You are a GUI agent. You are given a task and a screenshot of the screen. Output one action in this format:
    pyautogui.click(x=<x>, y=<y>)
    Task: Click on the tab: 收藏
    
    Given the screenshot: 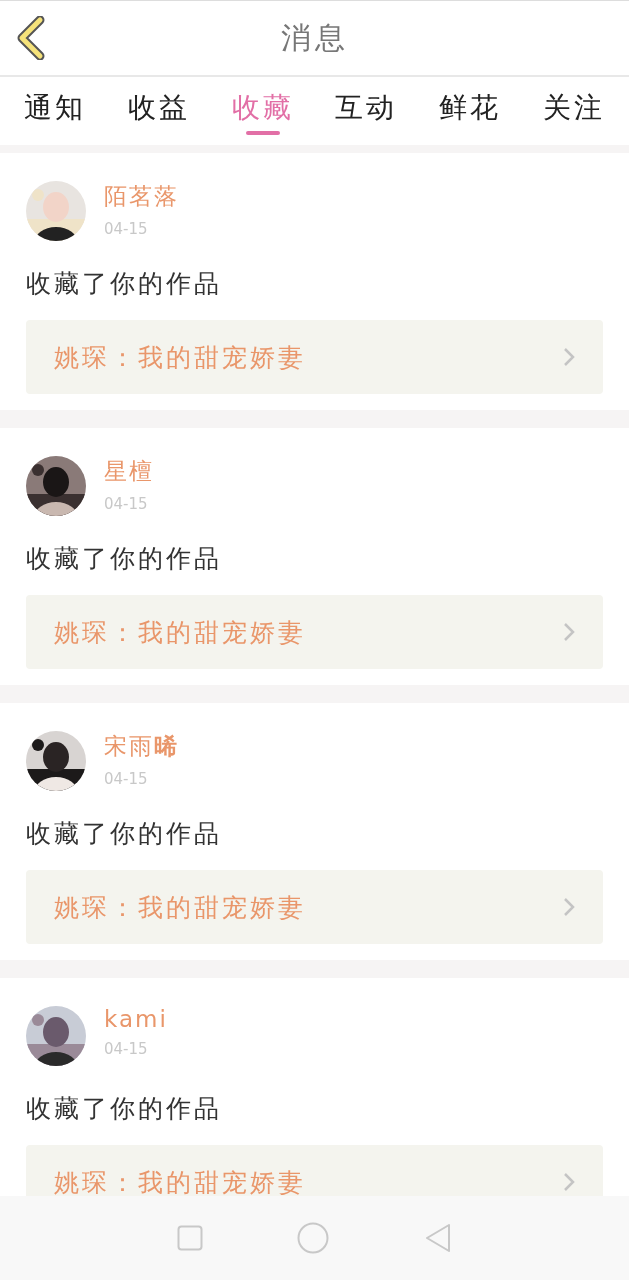 What is the action you would take?
    pyautogui.click(x=262, y=111)
    